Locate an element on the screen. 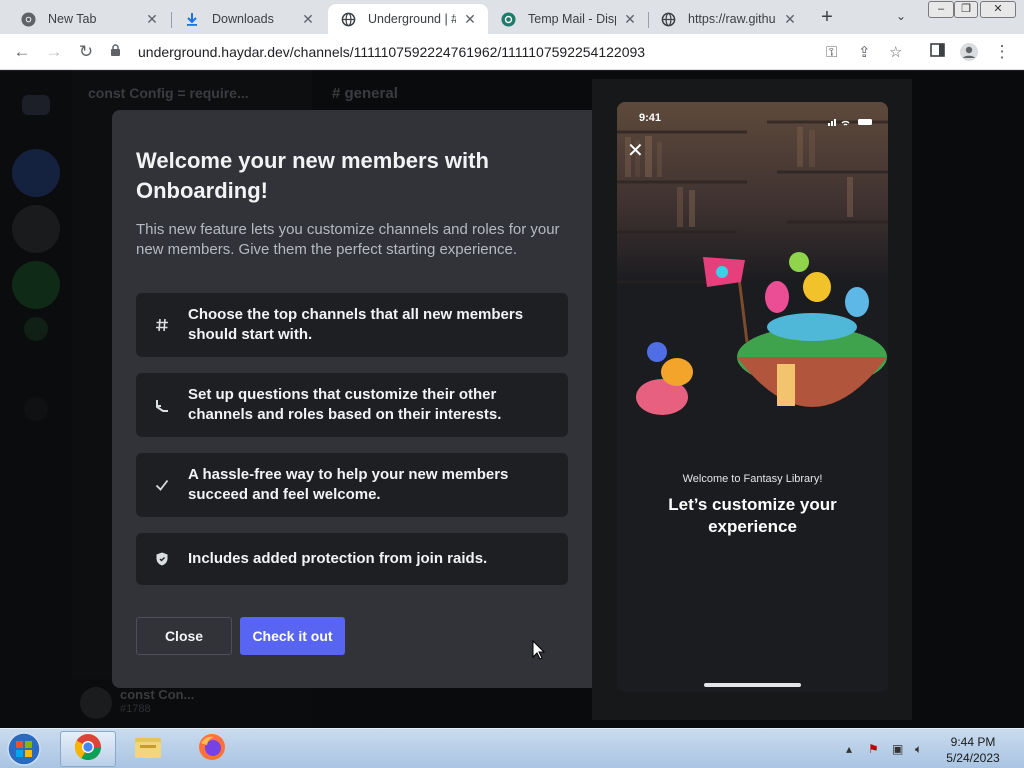 This screenshot has width=1024, height=768. tab-title: Temp Mail - Dispo is located at coordinates (572, 19).